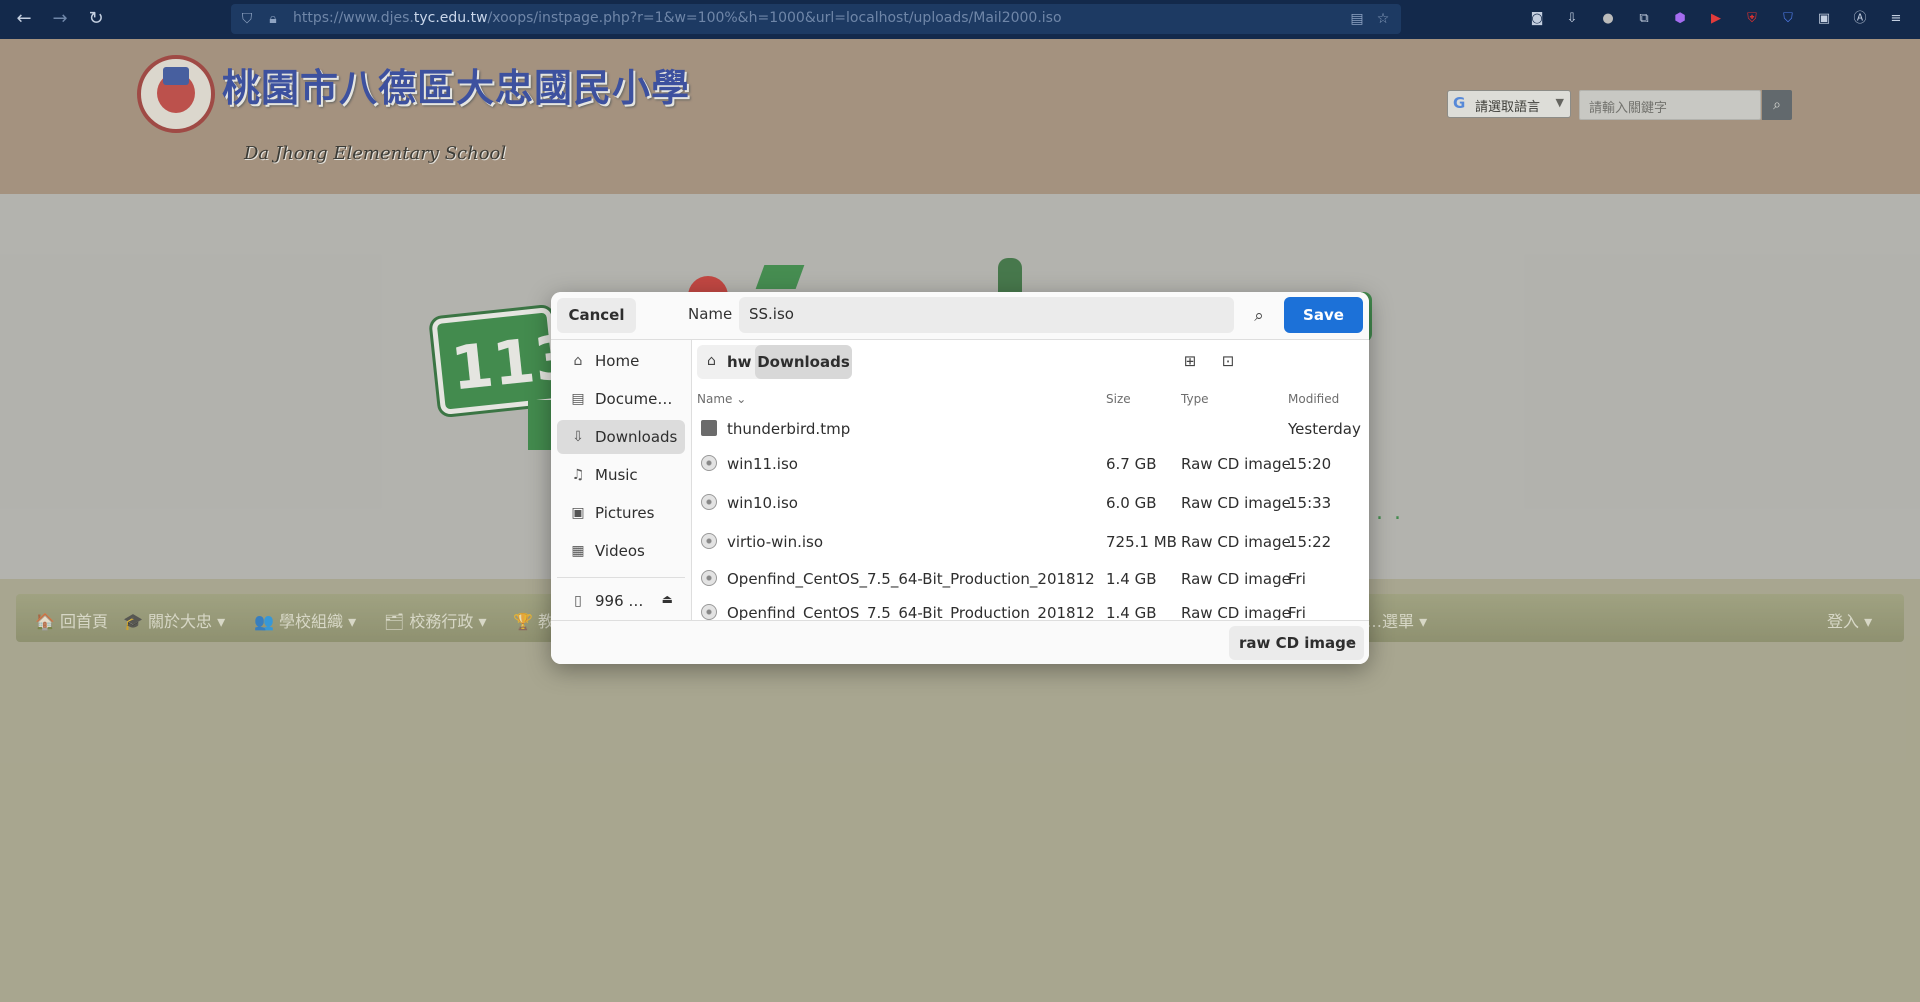 Image resolution: width=1920 pixels, height=1002 pixels. What do you see at coordinates (247, 19) in the screenshot?
I see `shield-icon: ⛉` at bounding box center [247, 19].